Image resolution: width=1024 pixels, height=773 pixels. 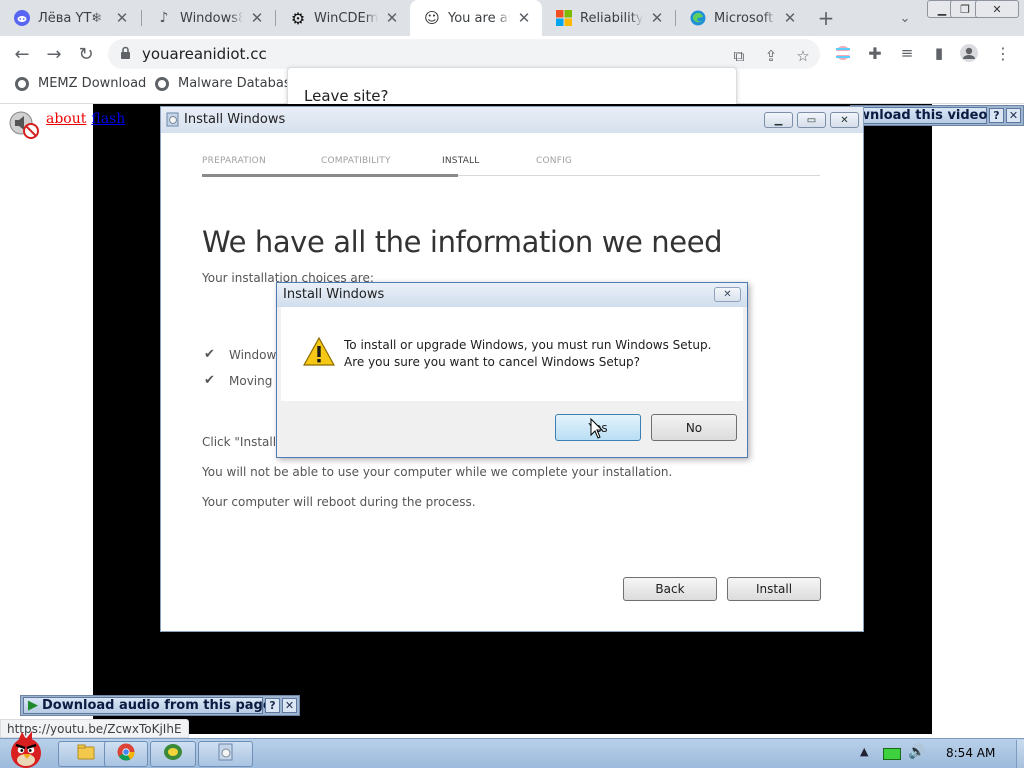 What do you see at coordinates (92, 83) in the screenshot?
I see `bookmark-label: MEMZ Download` at bounding box center [92, 83].